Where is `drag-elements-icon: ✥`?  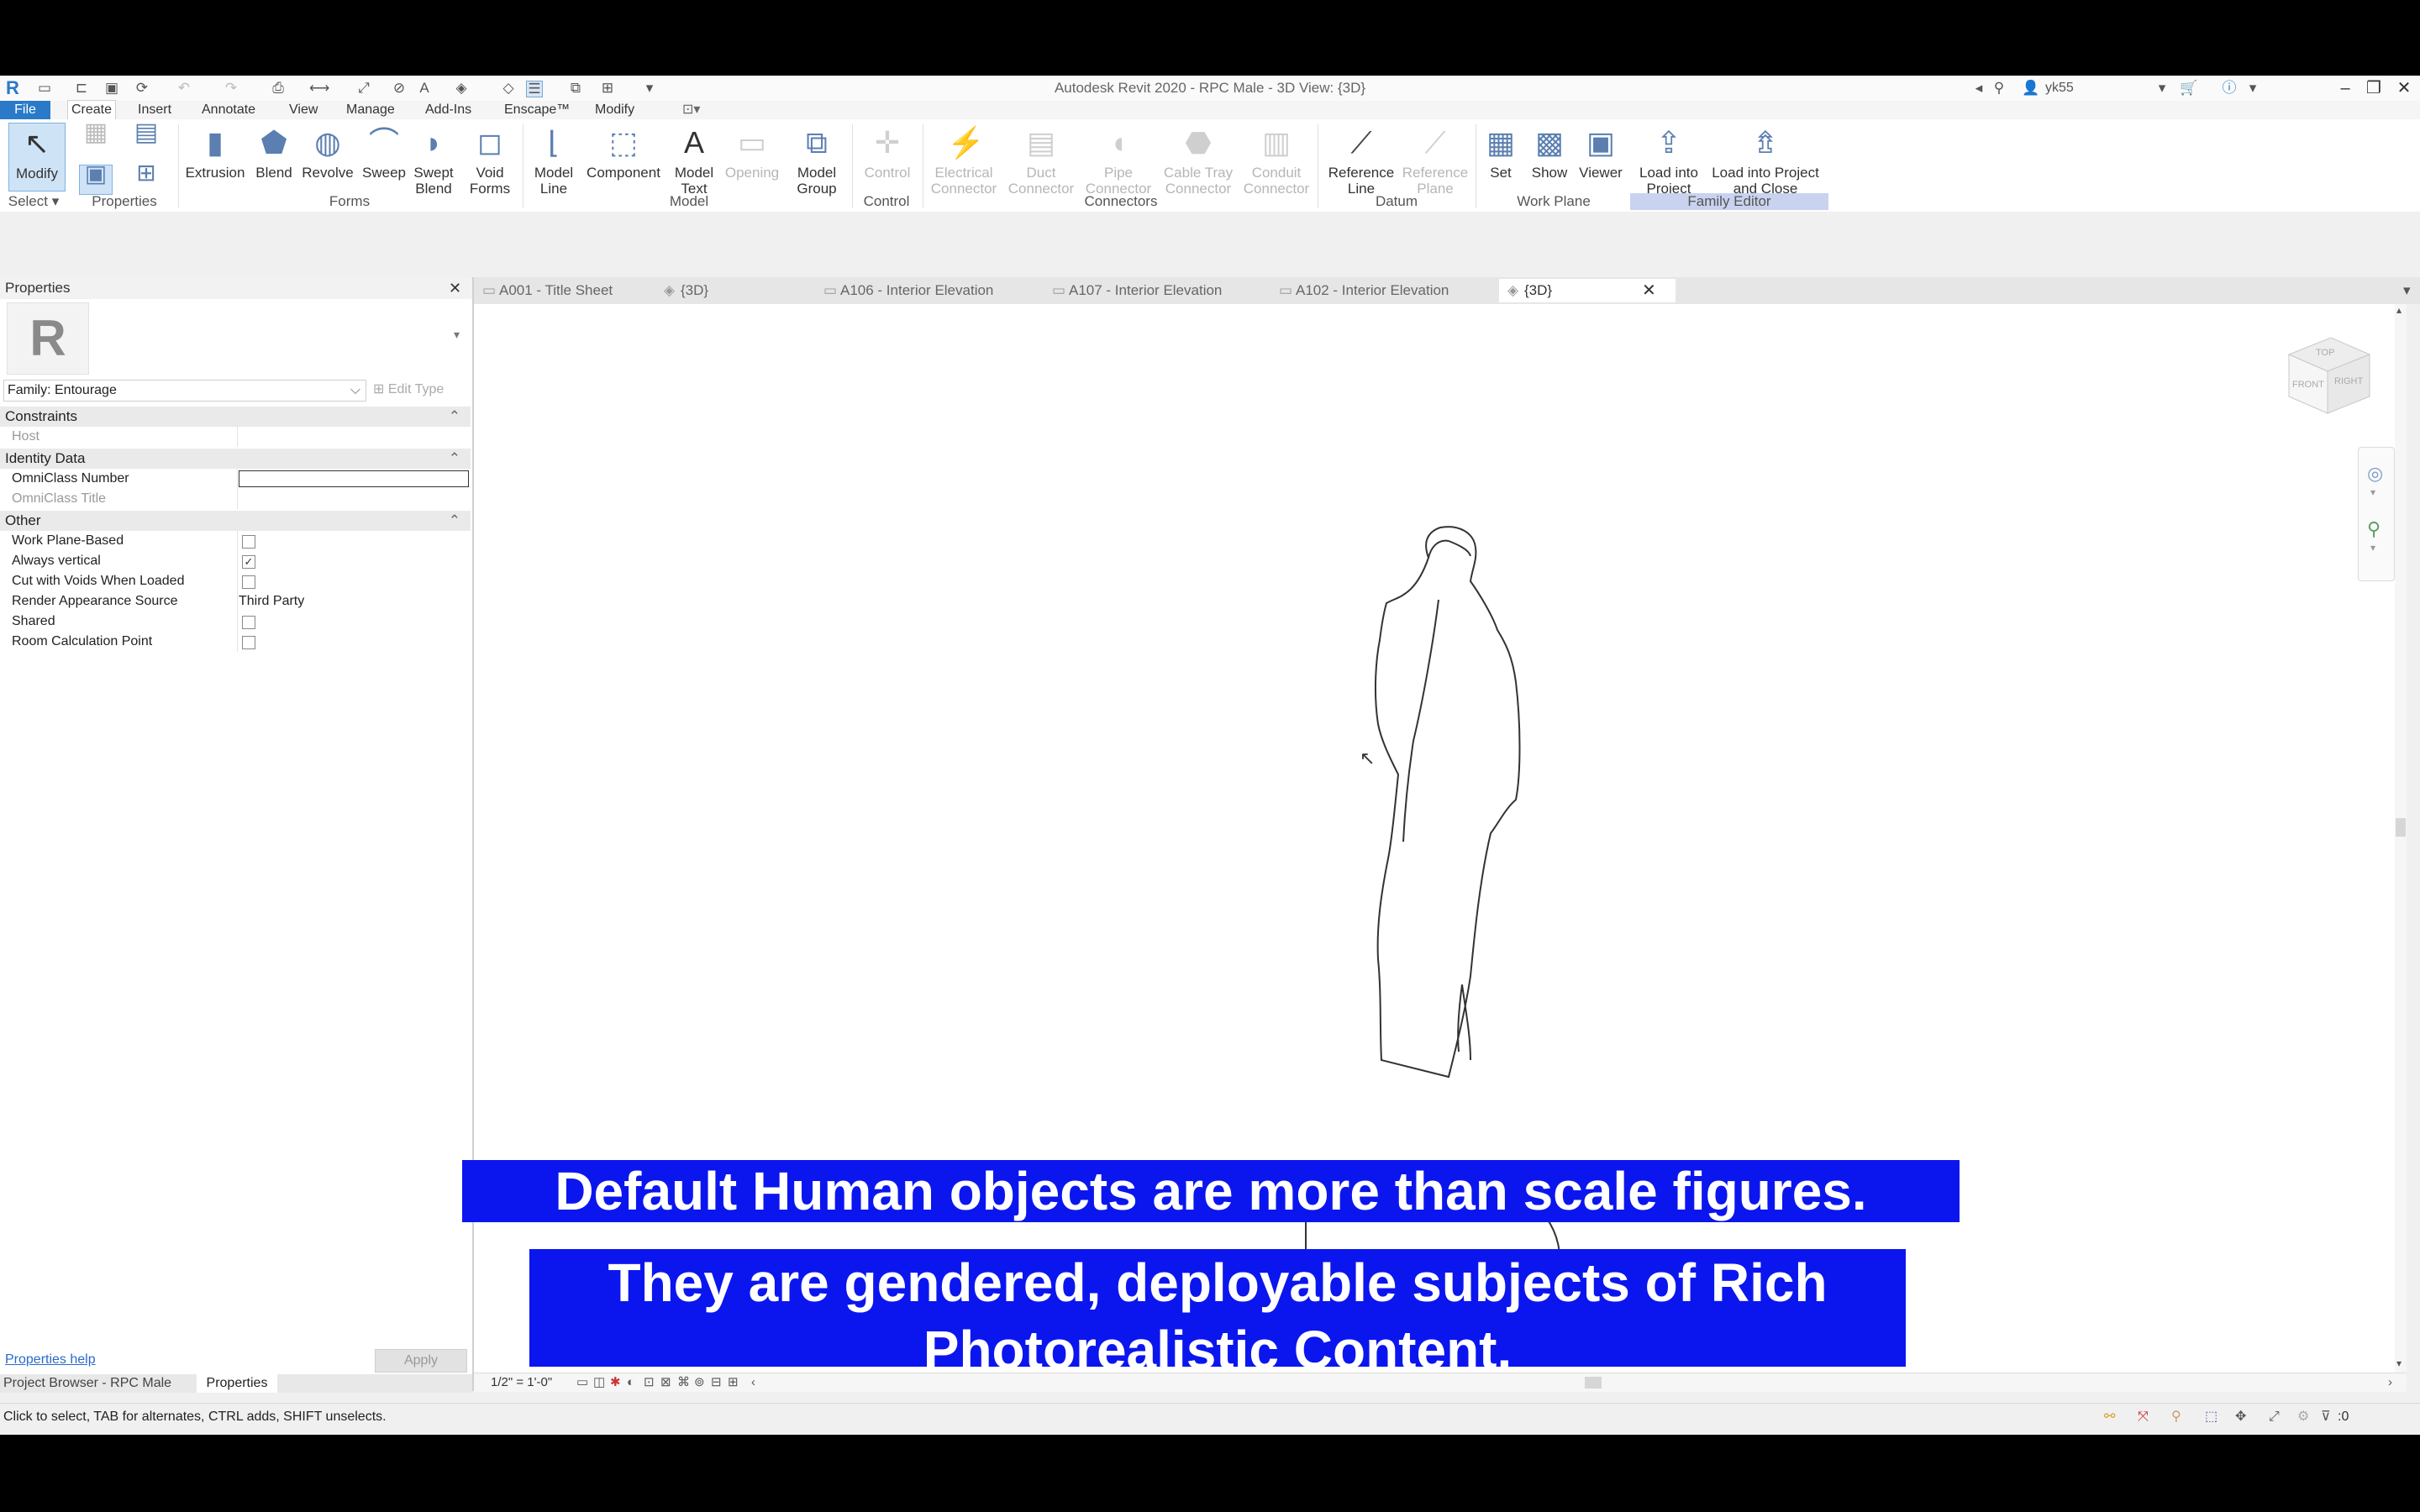
drag-elements-icon: ✥ is located at coordinates (2240, 1417).